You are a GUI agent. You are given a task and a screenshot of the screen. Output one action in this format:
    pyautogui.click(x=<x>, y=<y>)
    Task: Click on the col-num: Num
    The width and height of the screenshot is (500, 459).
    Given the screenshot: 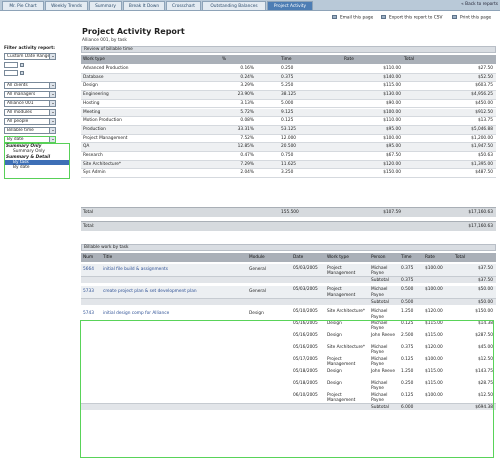 What is the action you would take?
    pyautogui.click(x=88, y=257)
    